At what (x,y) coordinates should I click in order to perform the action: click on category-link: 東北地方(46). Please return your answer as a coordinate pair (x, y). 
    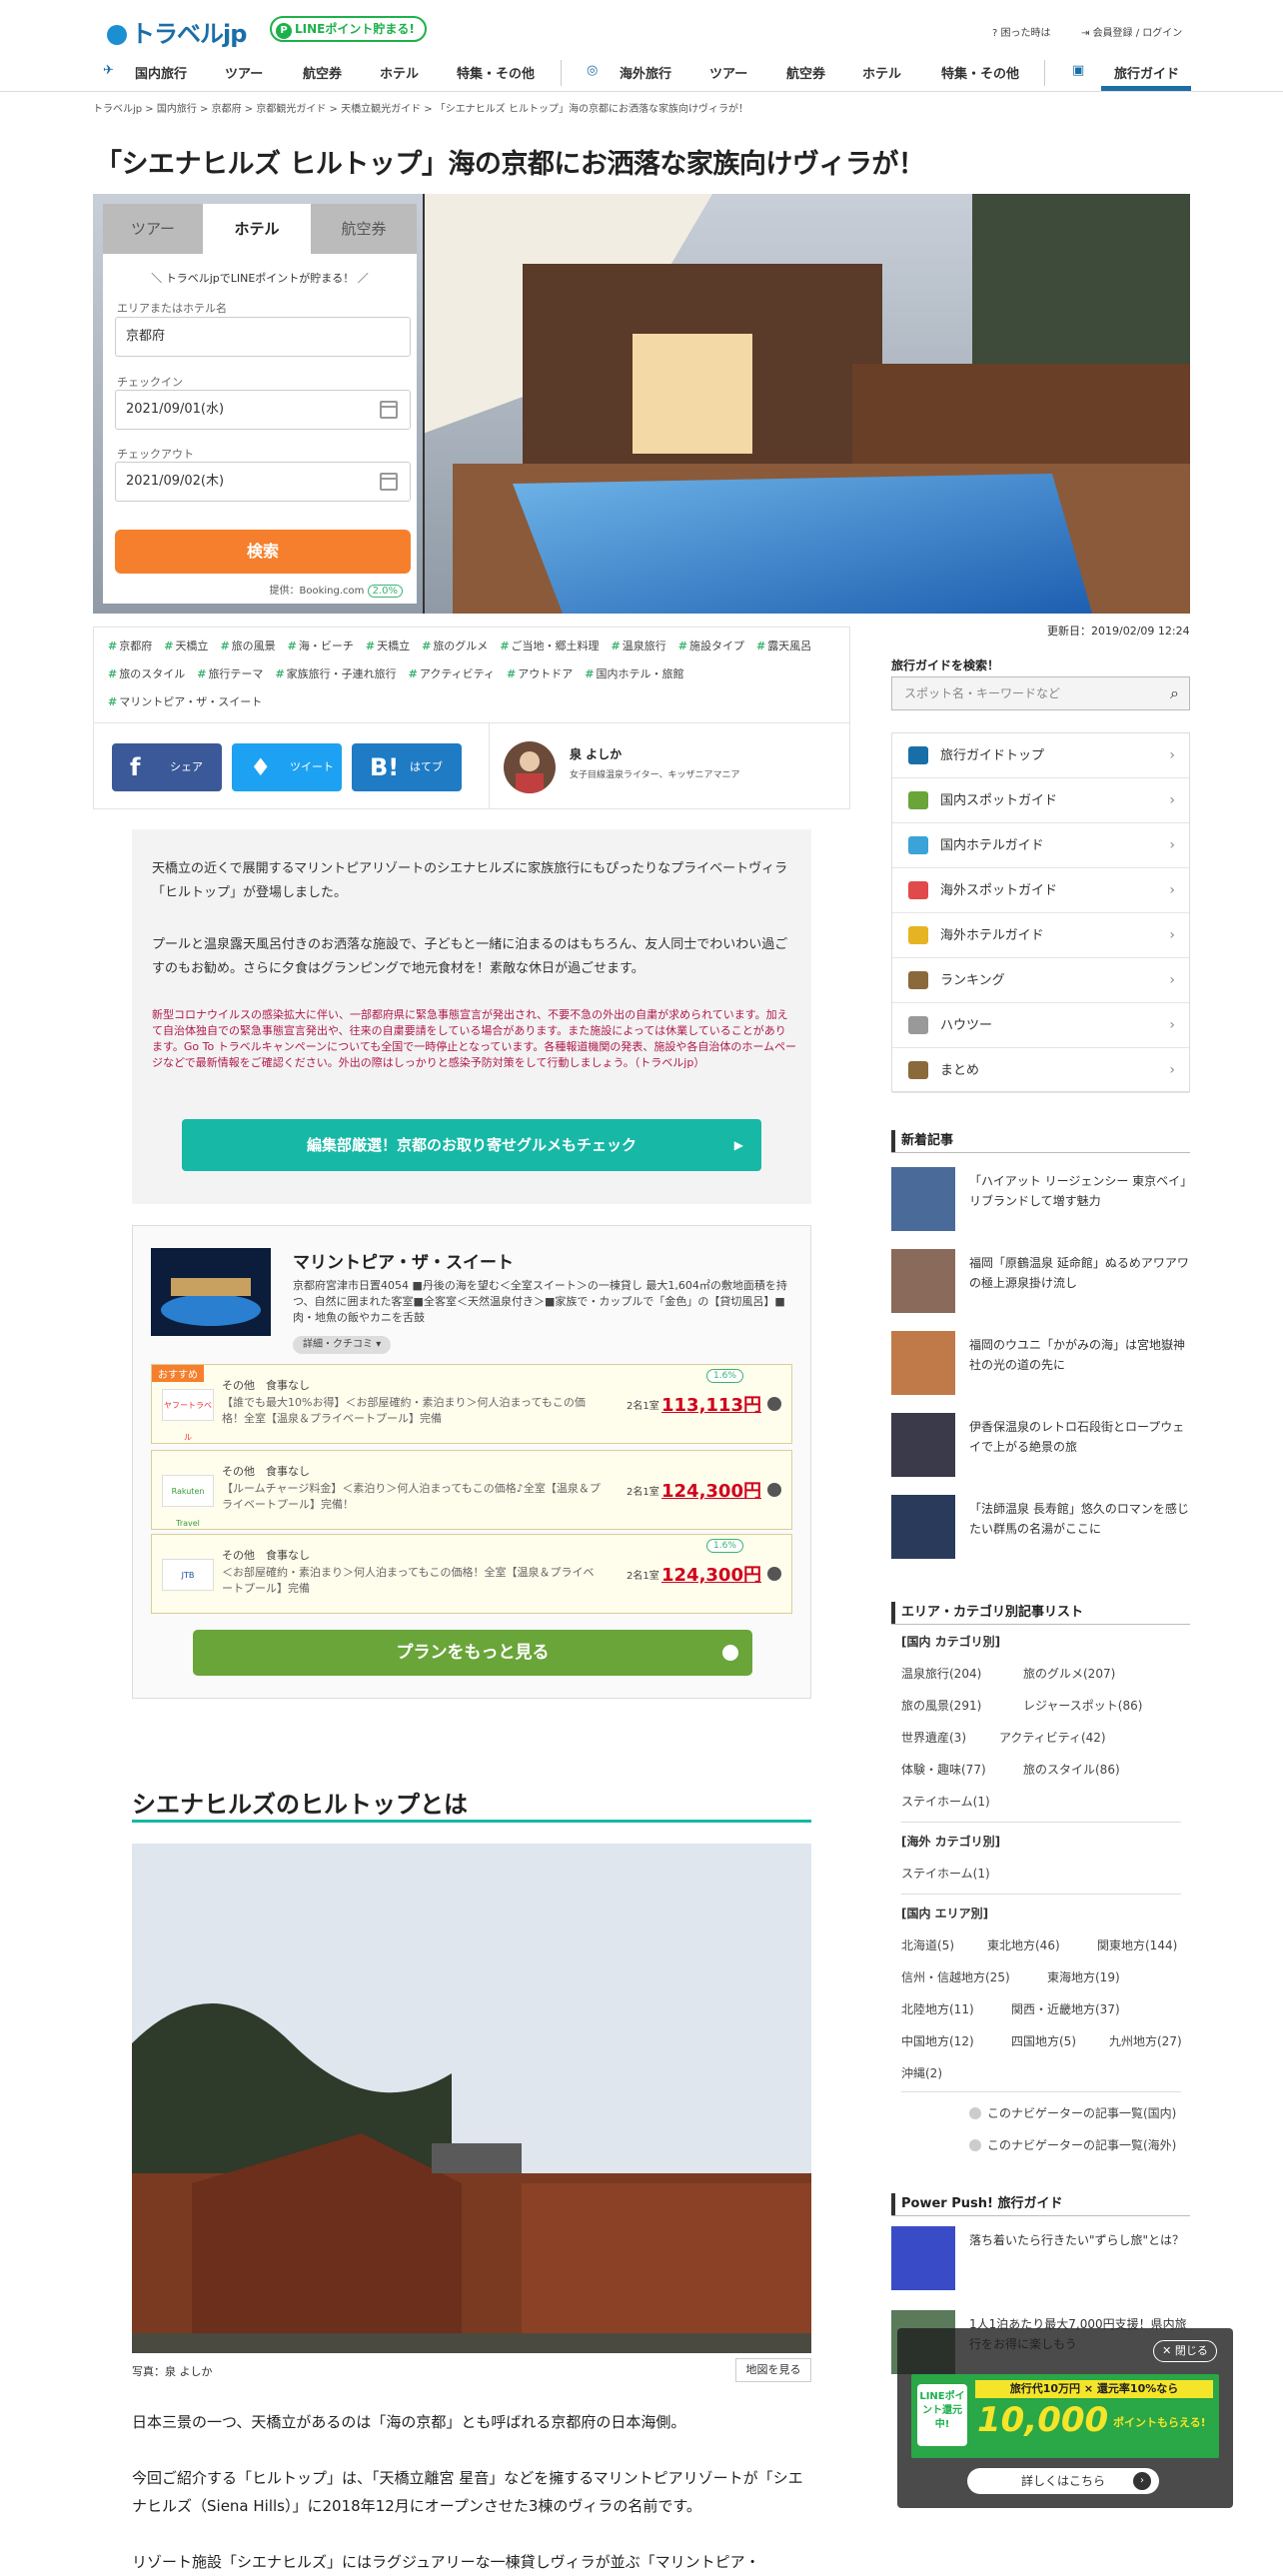
    Looking at the image, I should click on (1023, 1944).